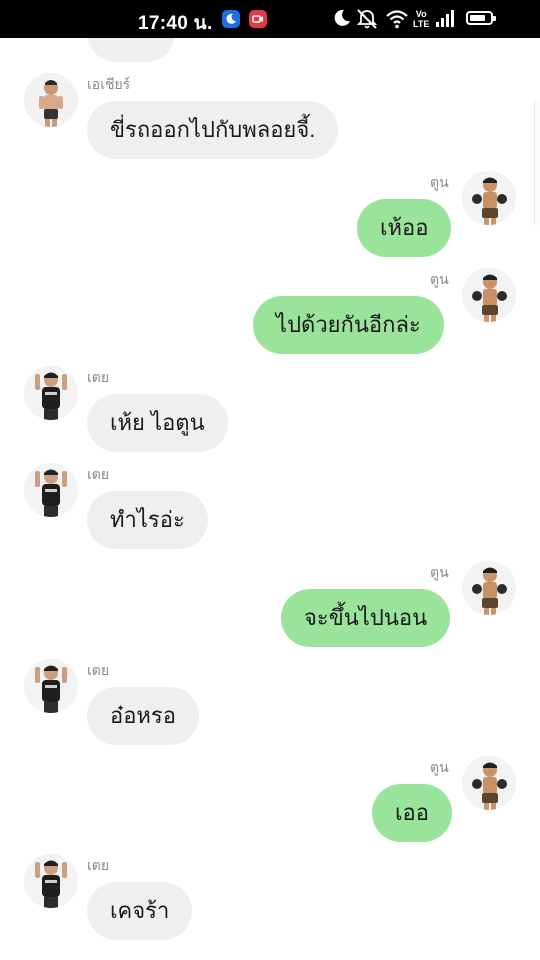 The width and height of the screenshot is (540, 960). What do you see at coordinates (270, 19) in the screenshot?
I see `status-bar: 17:40 น. Vo LTE` at bounding box center [270, 19].